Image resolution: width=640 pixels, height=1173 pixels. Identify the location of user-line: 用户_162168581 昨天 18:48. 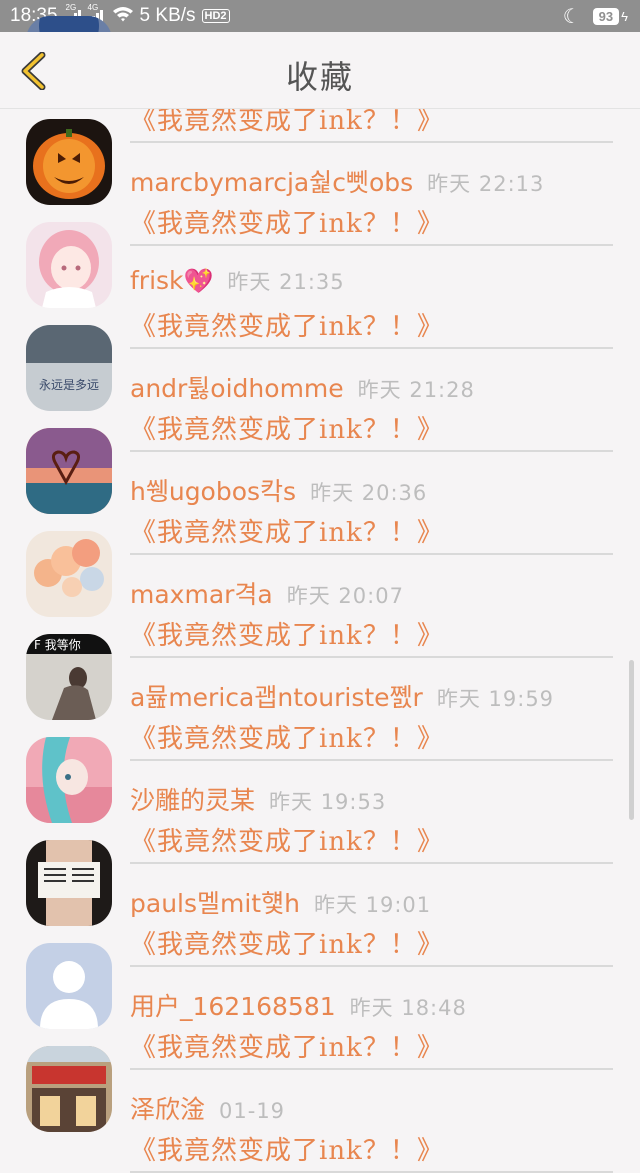
(298, 1005).